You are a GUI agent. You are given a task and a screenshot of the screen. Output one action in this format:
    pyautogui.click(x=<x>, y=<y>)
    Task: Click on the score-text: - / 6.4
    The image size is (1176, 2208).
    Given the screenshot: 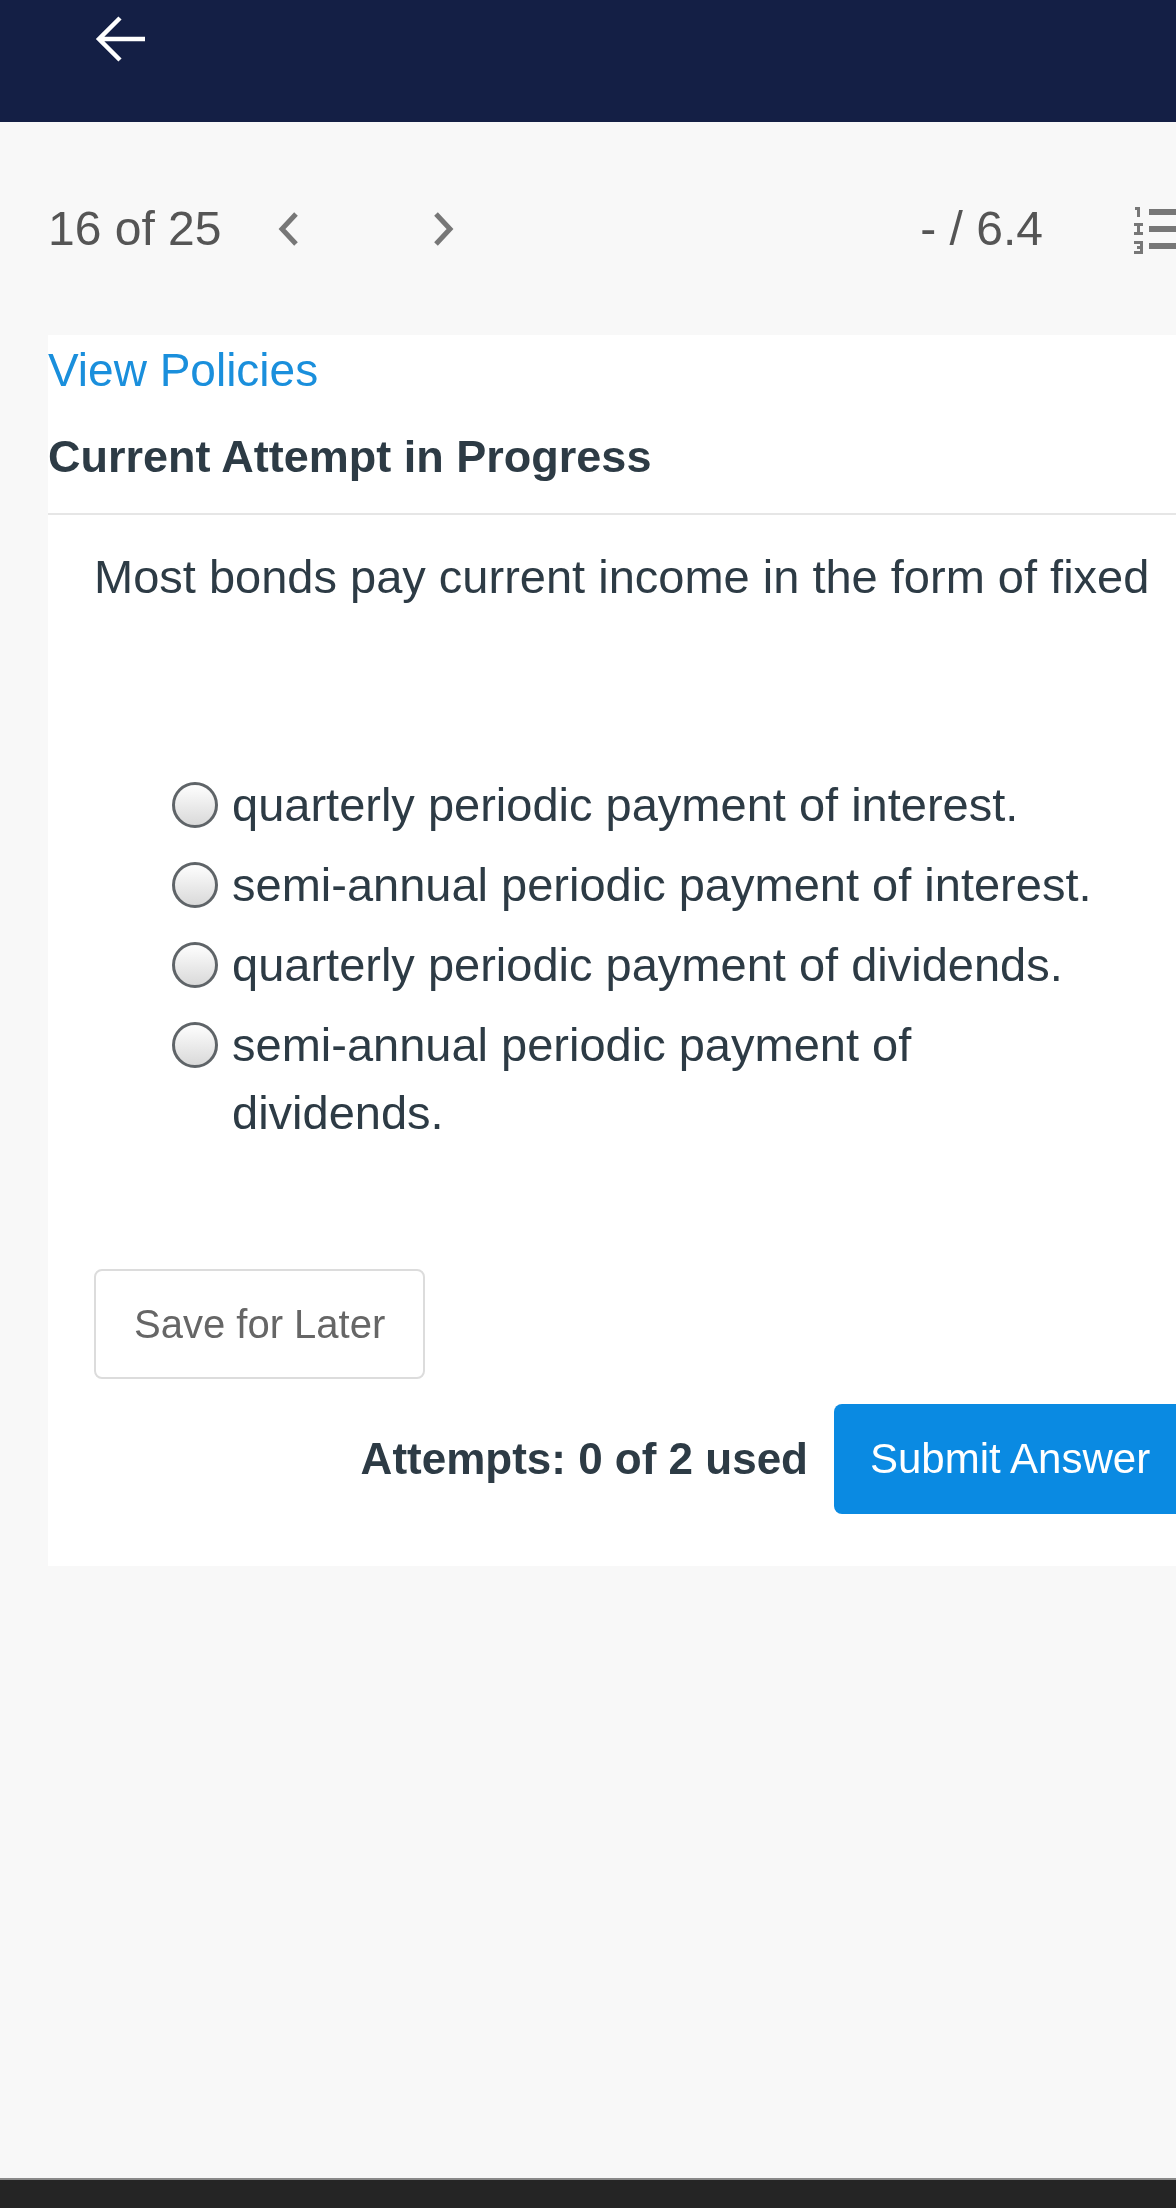 What is the action you would take?
    pyautogui.click(x=981, y=228)
    